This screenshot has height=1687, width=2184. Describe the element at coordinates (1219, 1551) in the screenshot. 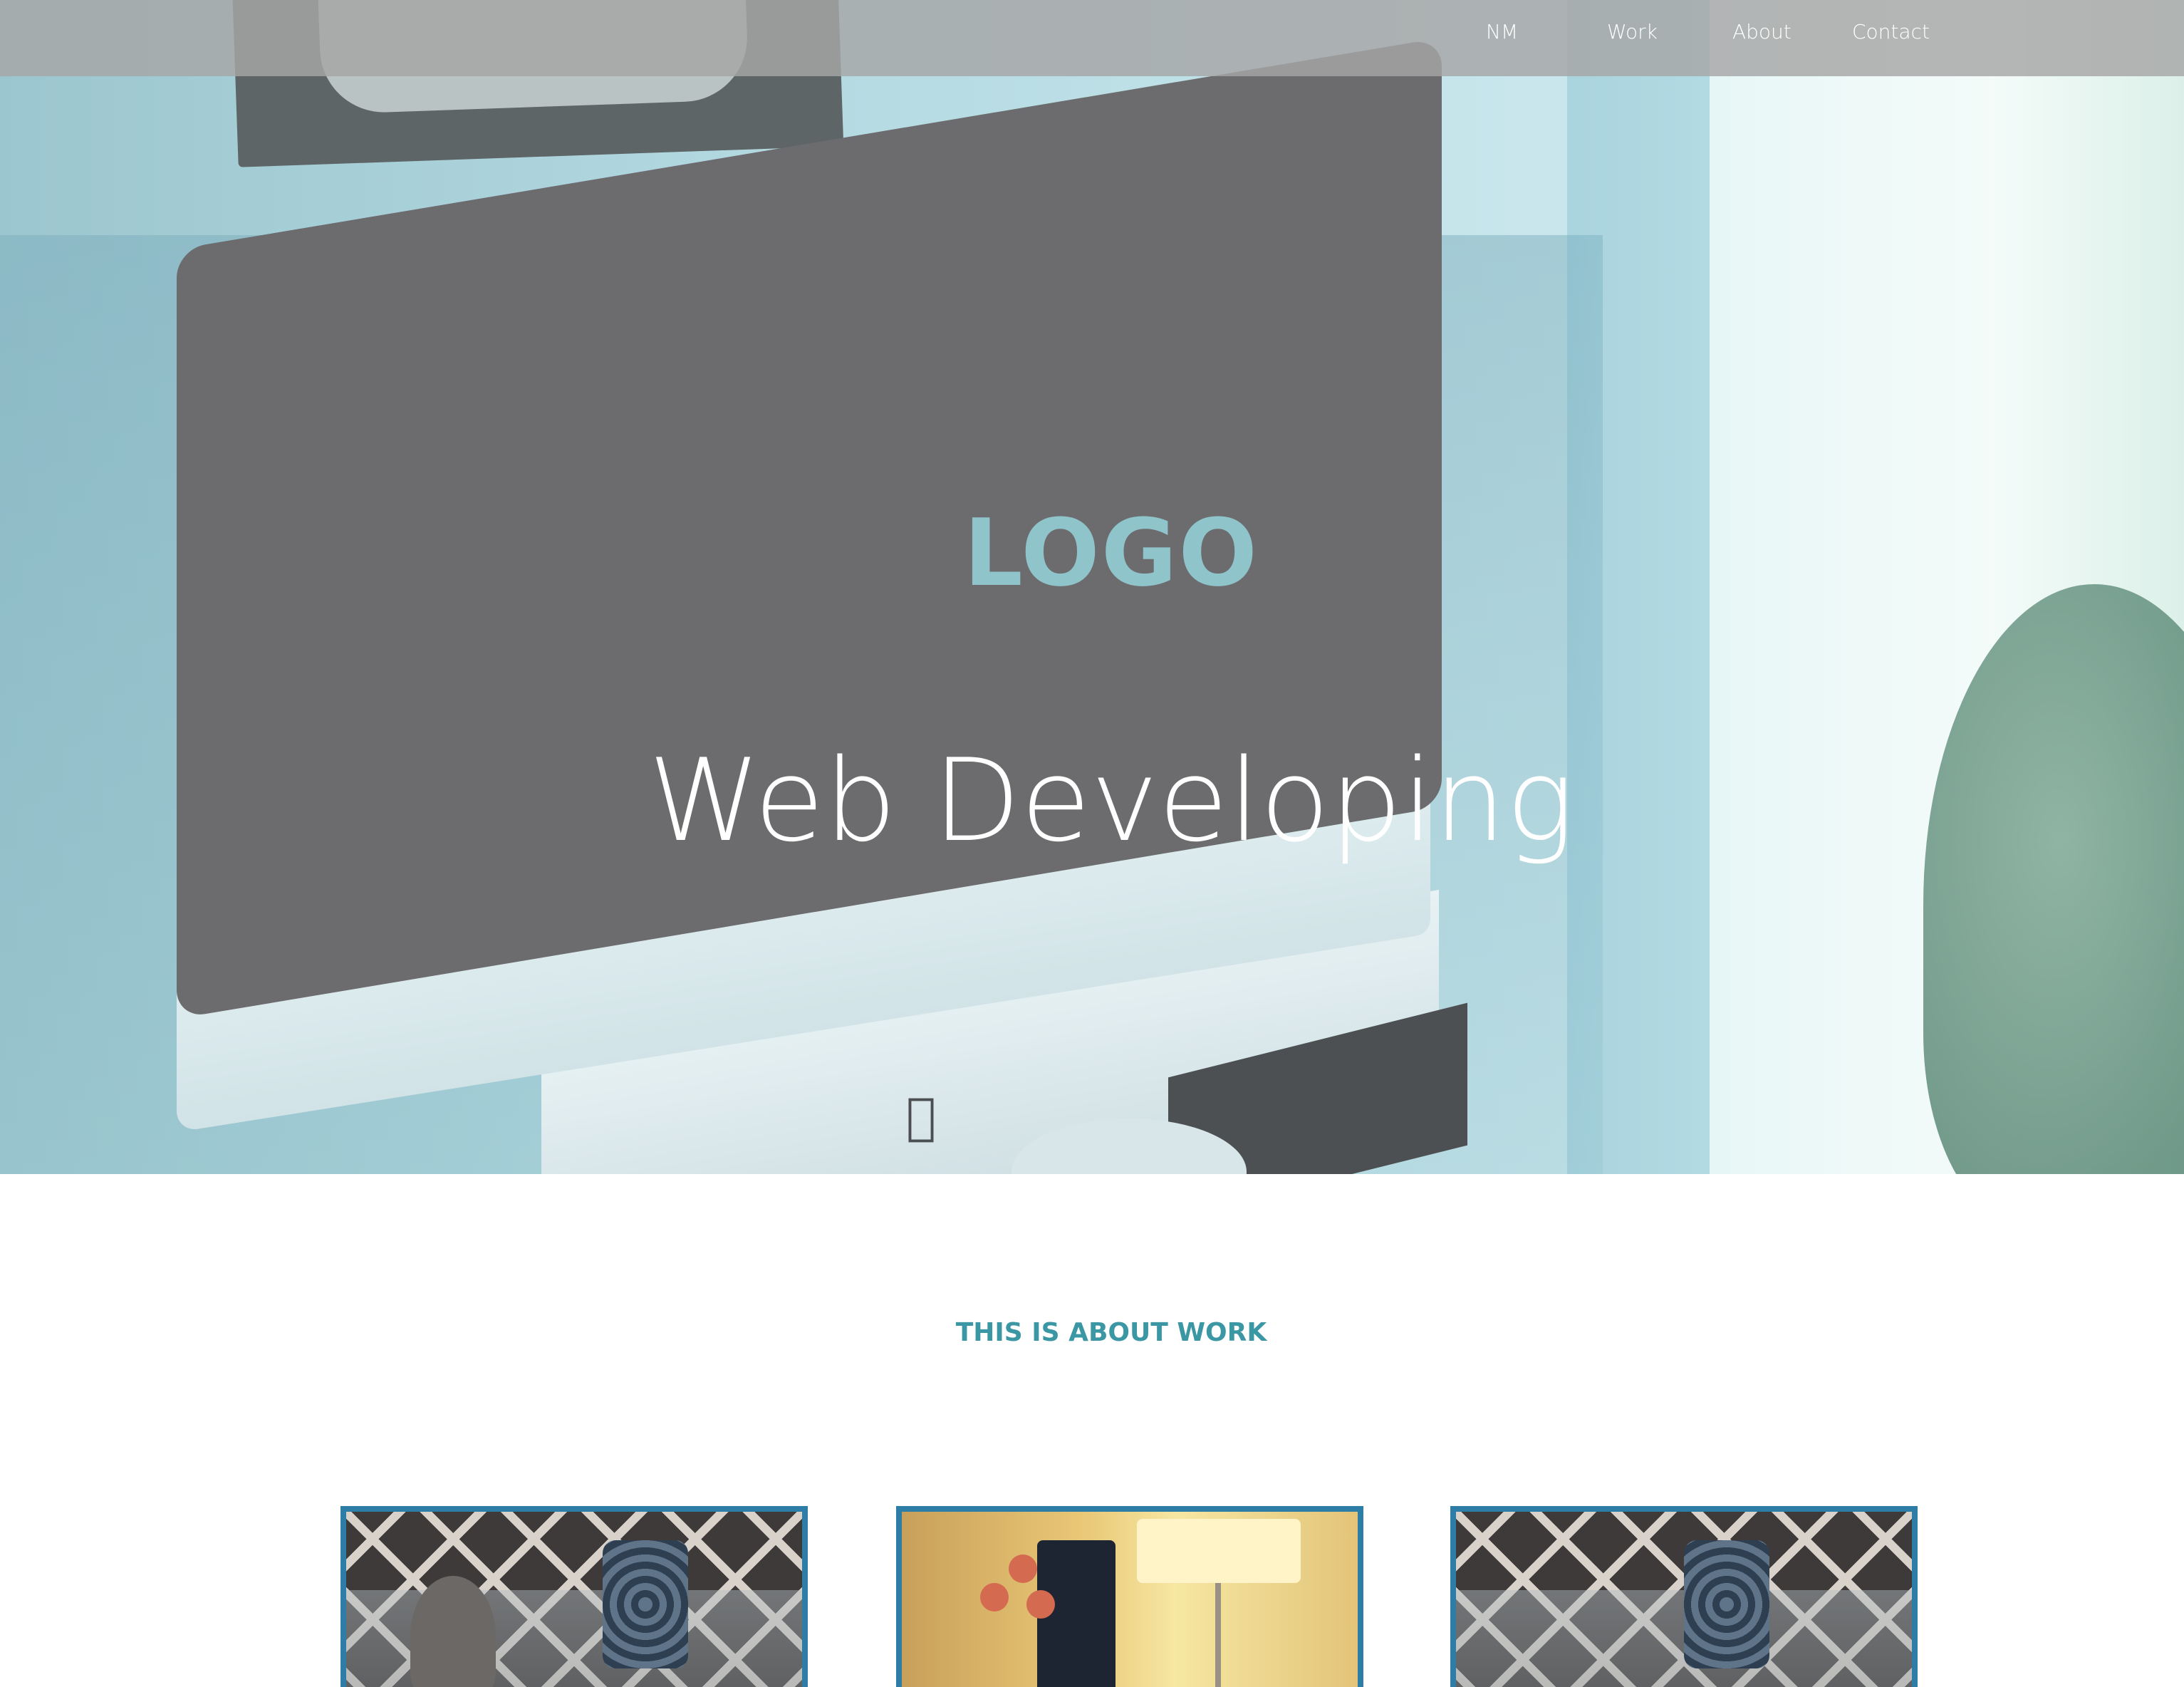

I see `work-card-2-lamp-shade` at that location.